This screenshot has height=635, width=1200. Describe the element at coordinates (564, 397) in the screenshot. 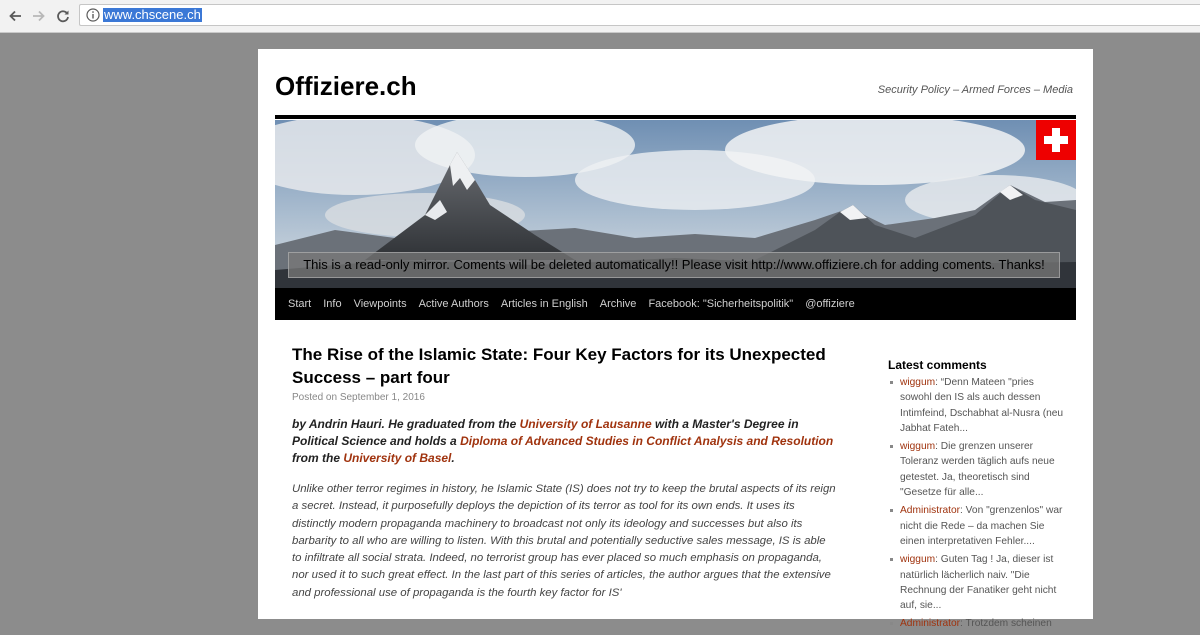

I see `post-meta: Posted on September 1, 2016` at that location.